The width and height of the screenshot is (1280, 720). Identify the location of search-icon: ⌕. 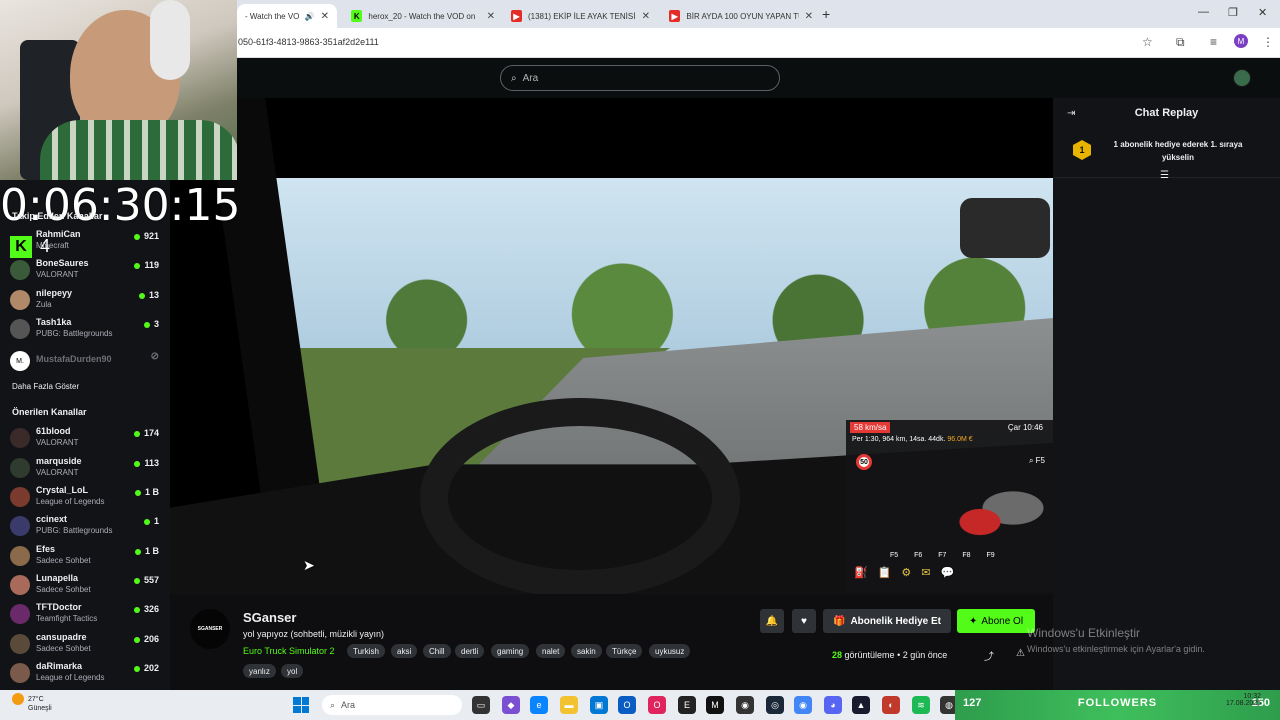
(514, 78).